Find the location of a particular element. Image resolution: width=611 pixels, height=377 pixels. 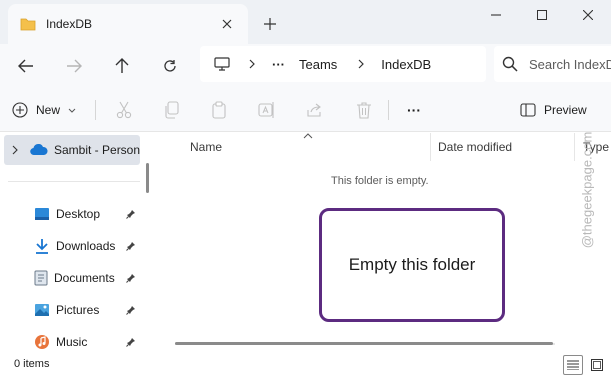

new-button: New is located at coordinates (44, 110).